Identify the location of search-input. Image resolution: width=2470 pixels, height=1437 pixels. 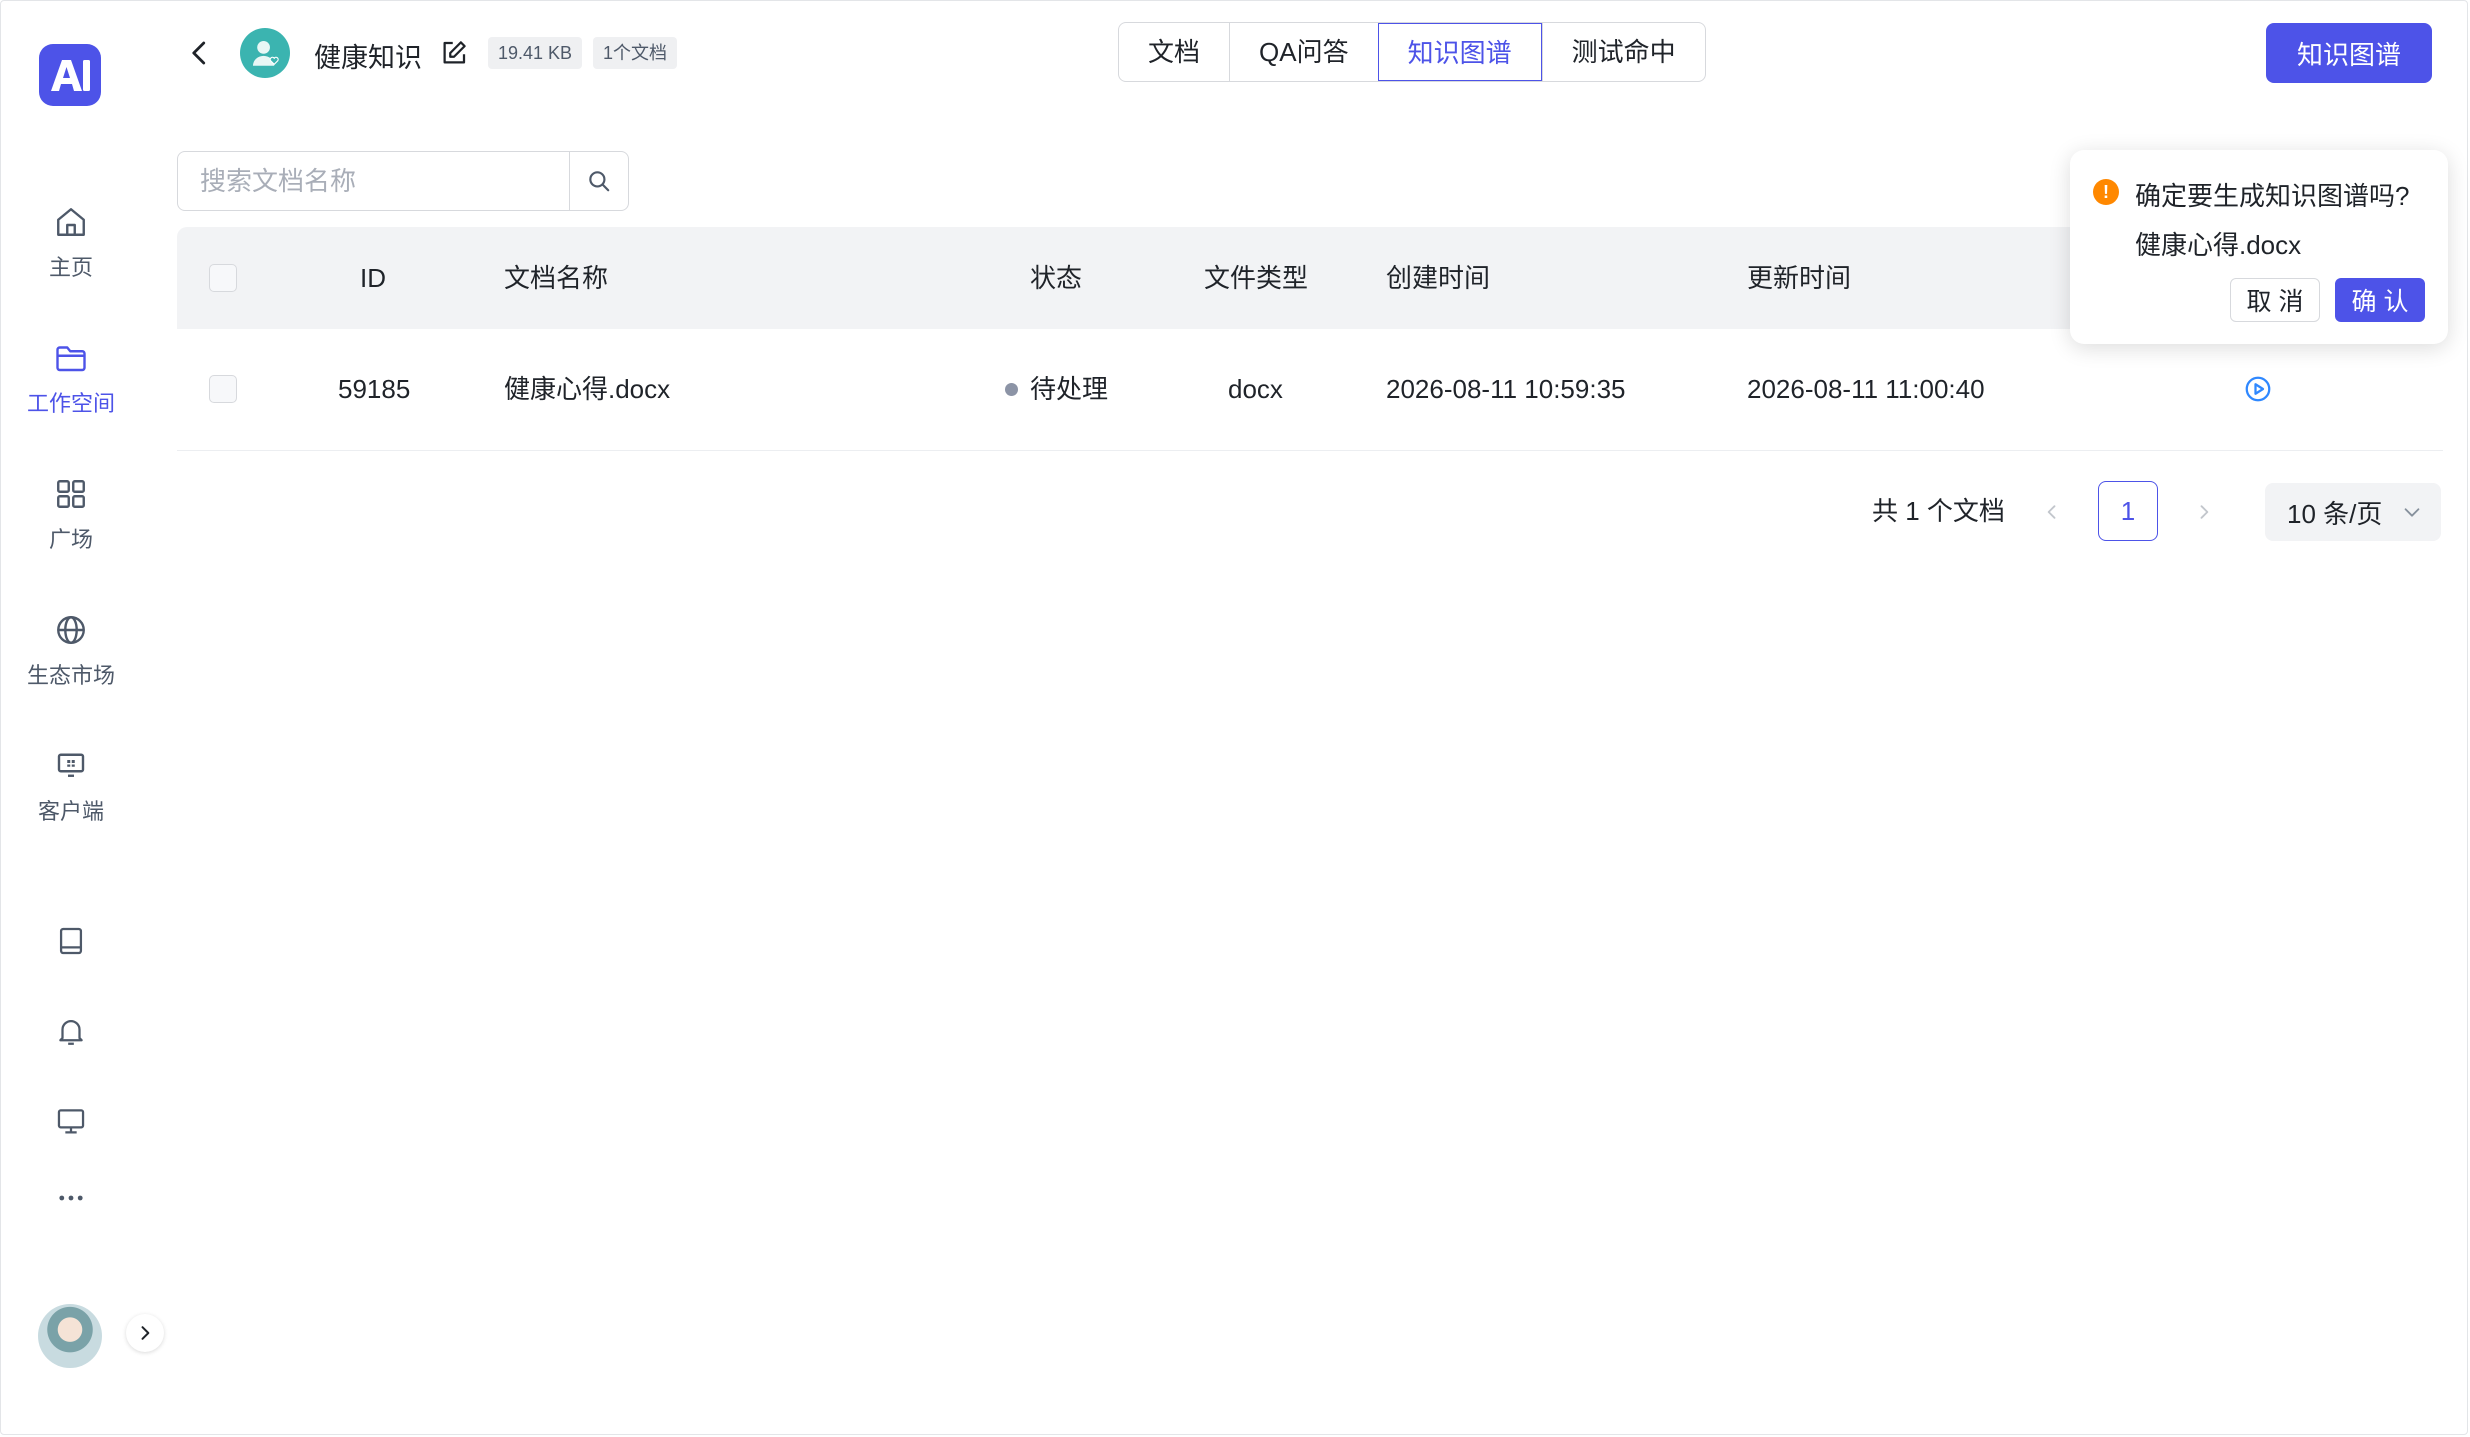
(373, 181).